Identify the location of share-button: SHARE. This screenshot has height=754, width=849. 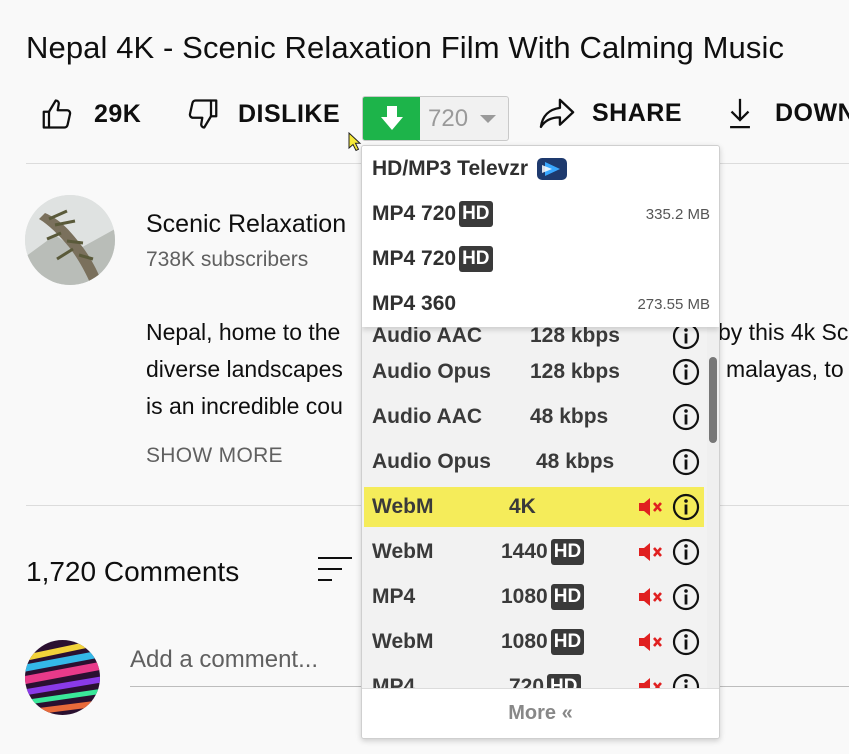
(610, 113).